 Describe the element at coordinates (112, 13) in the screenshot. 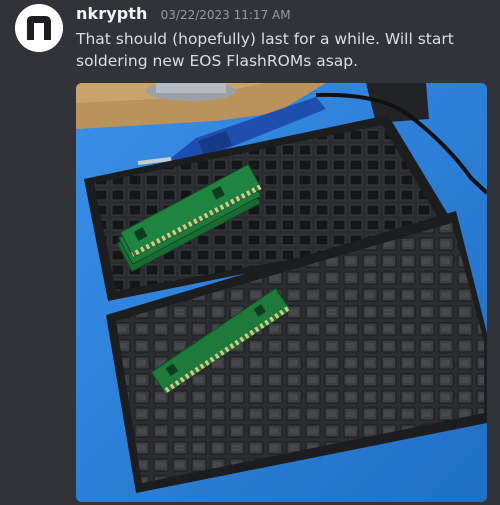

I see `username: nkrypth` at that location.